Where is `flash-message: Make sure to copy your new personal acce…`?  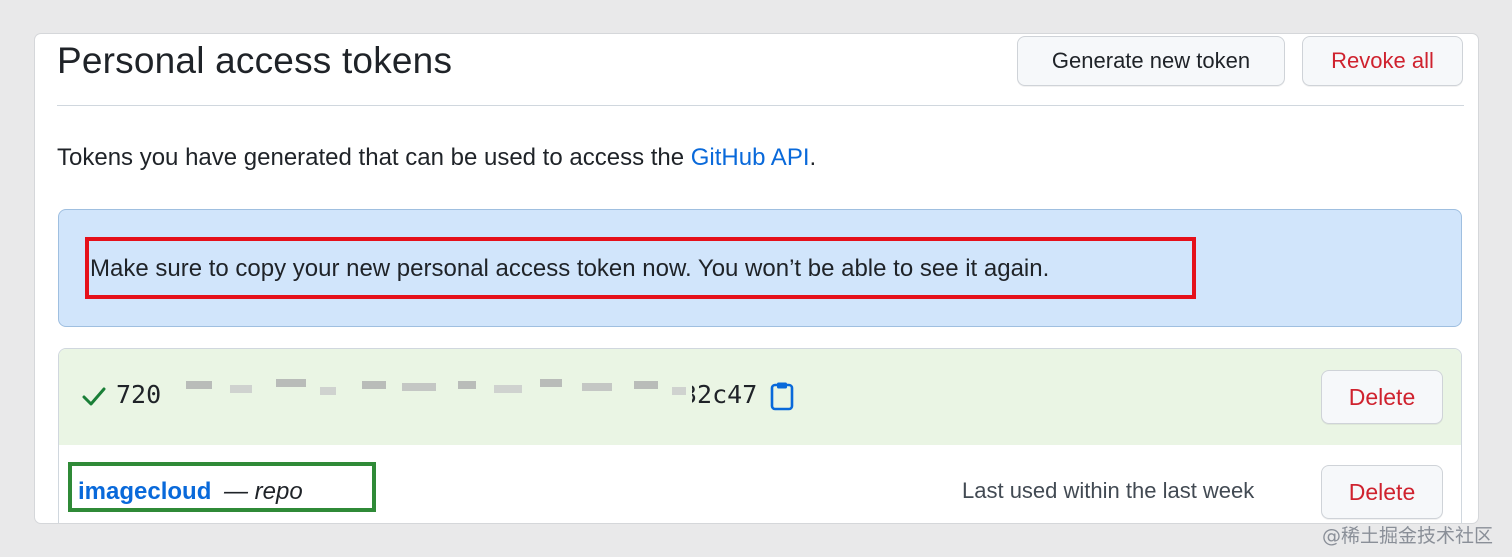
flash-message: Make sure to copy your new personal acce… is located at coordinates (570, 268).